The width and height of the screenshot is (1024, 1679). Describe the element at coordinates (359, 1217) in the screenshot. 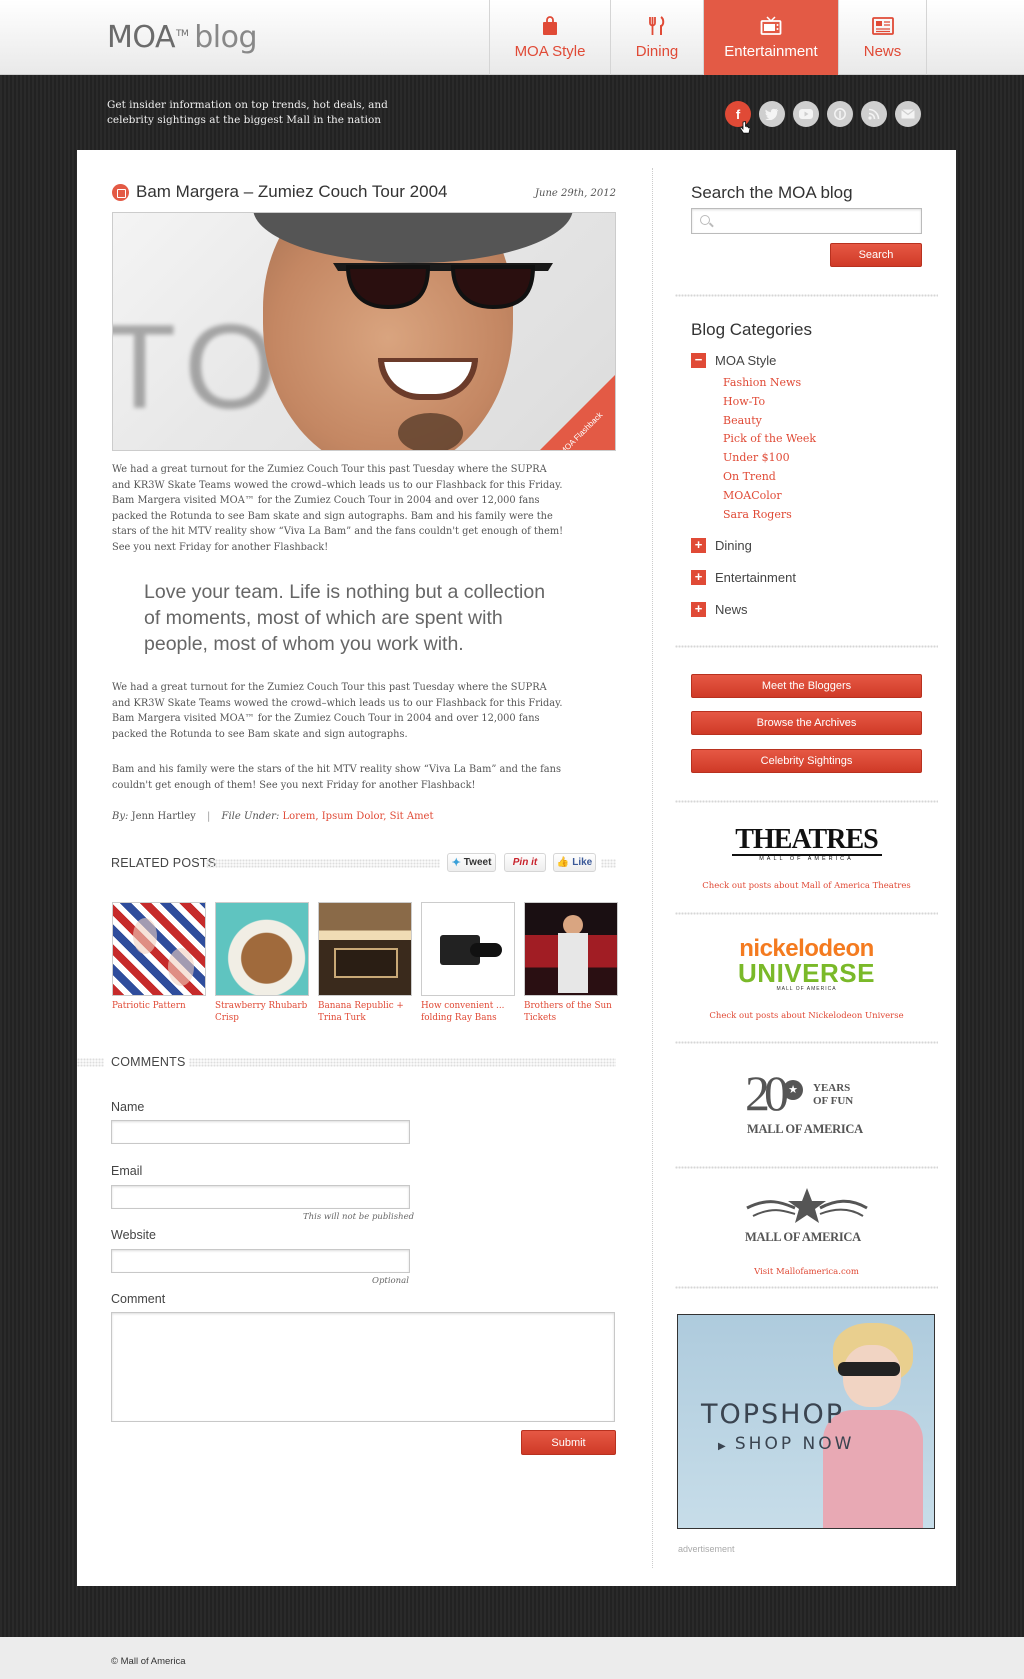

I see `email-note: This will not be published` at that location.